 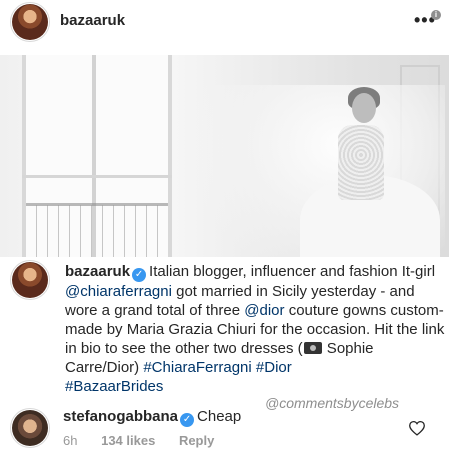 What do you see at coordinates (97, 271) in the screenshot?
I see `caption-username: bazaaruk` at bounding box center [97, 271].